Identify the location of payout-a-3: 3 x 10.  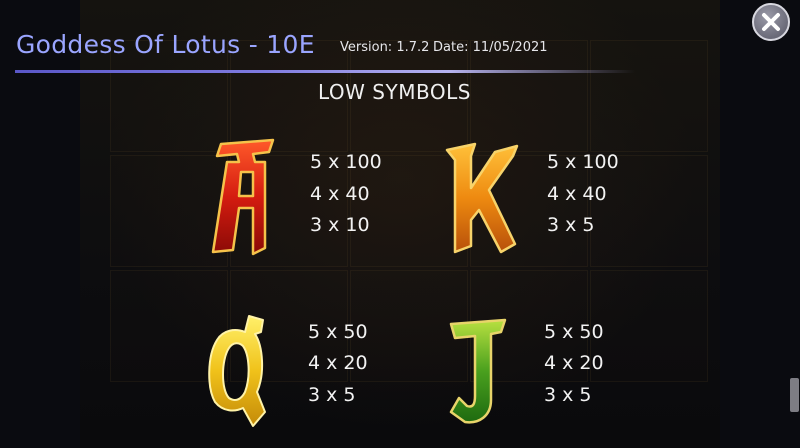
(340, 225).